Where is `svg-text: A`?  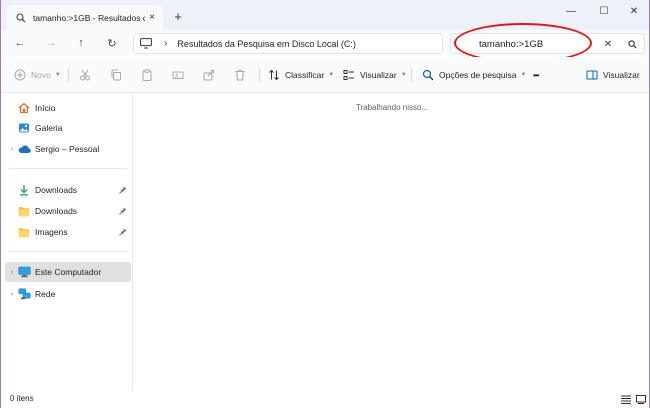
svg-text: A is located at coordinates (177, 76).